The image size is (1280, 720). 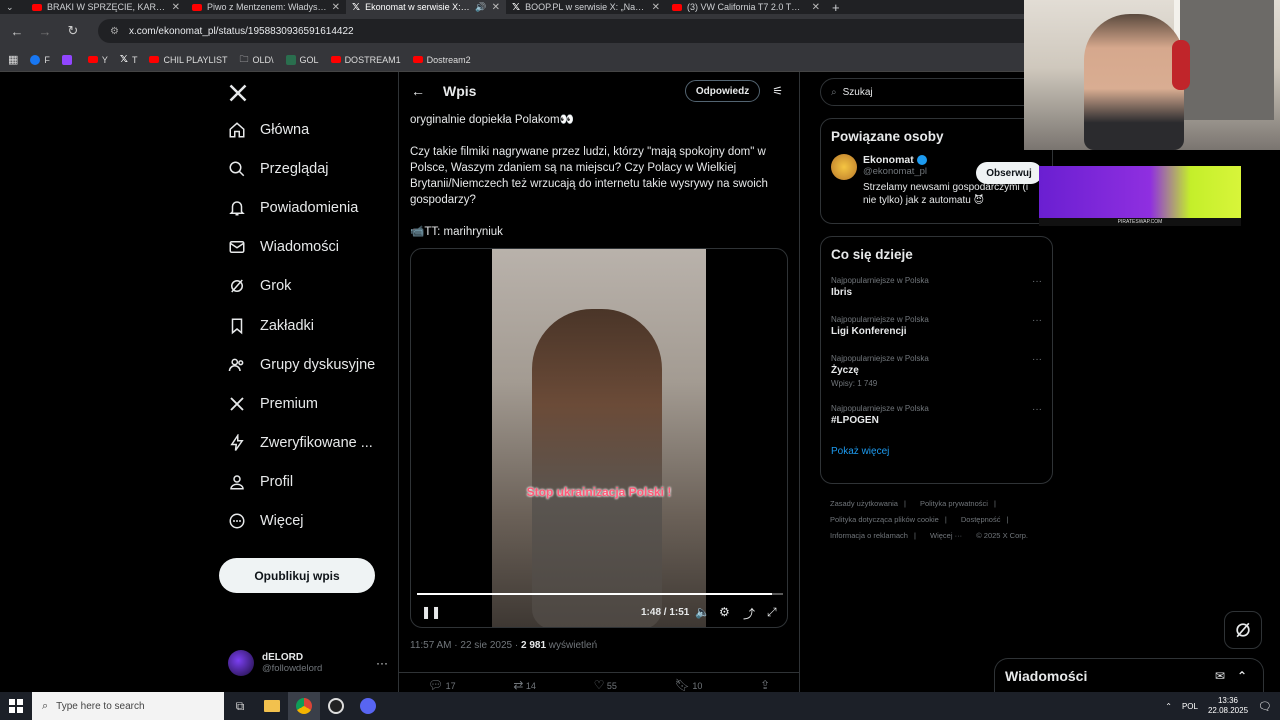 I want to click on ad-text: PIRATESWAP.COM, so click(x=1140, y=222).